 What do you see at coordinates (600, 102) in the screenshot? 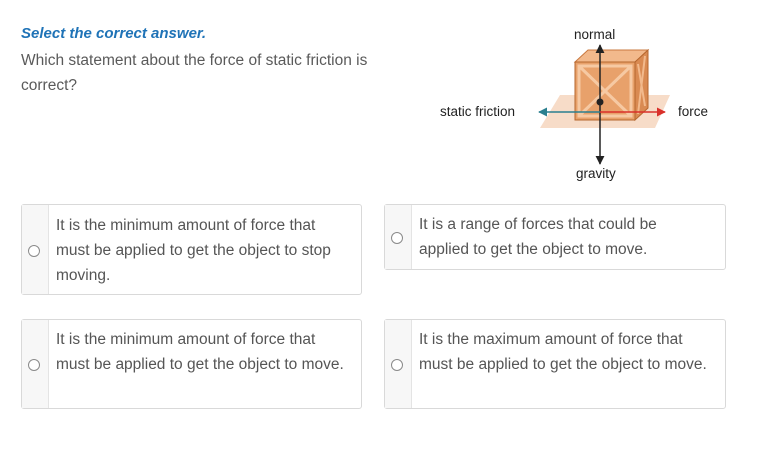
I see `center-point` at bounding box center [600, 102].